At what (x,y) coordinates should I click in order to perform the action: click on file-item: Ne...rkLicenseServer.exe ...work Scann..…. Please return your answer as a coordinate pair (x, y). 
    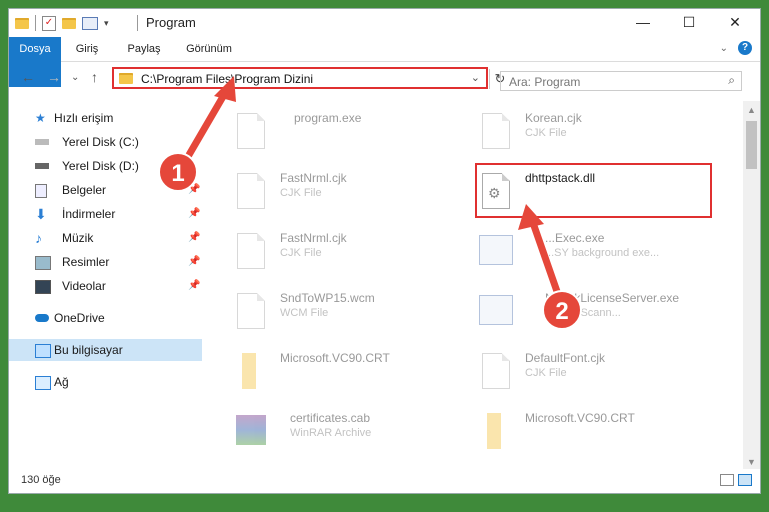
    Looking at the image, I should click on (594, 312).